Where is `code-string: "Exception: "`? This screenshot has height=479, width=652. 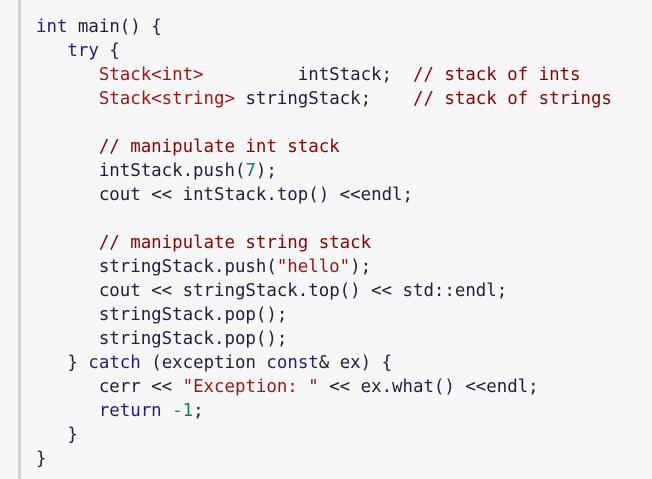 code-string: "Exception: " is located at coordinates (250, 387).